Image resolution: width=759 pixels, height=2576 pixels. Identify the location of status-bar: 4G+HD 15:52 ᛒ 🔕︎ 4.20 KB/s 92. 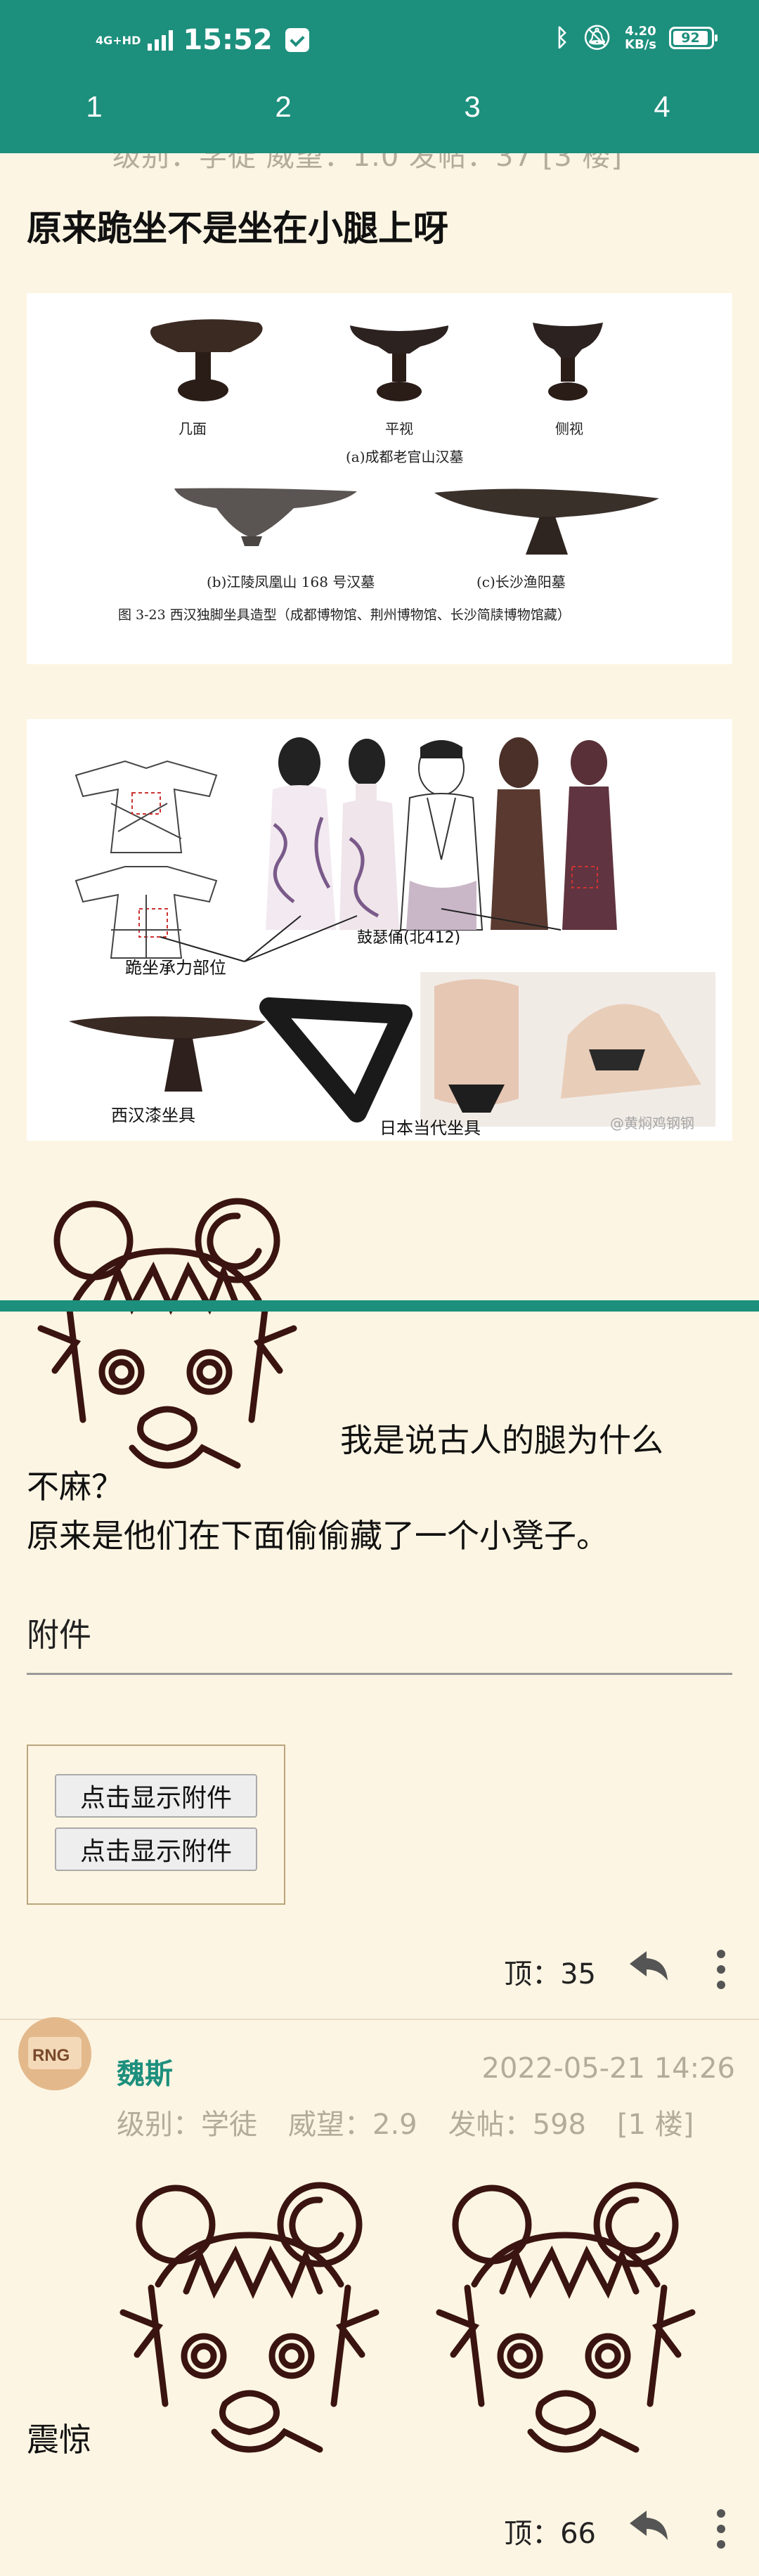
(379, 42).